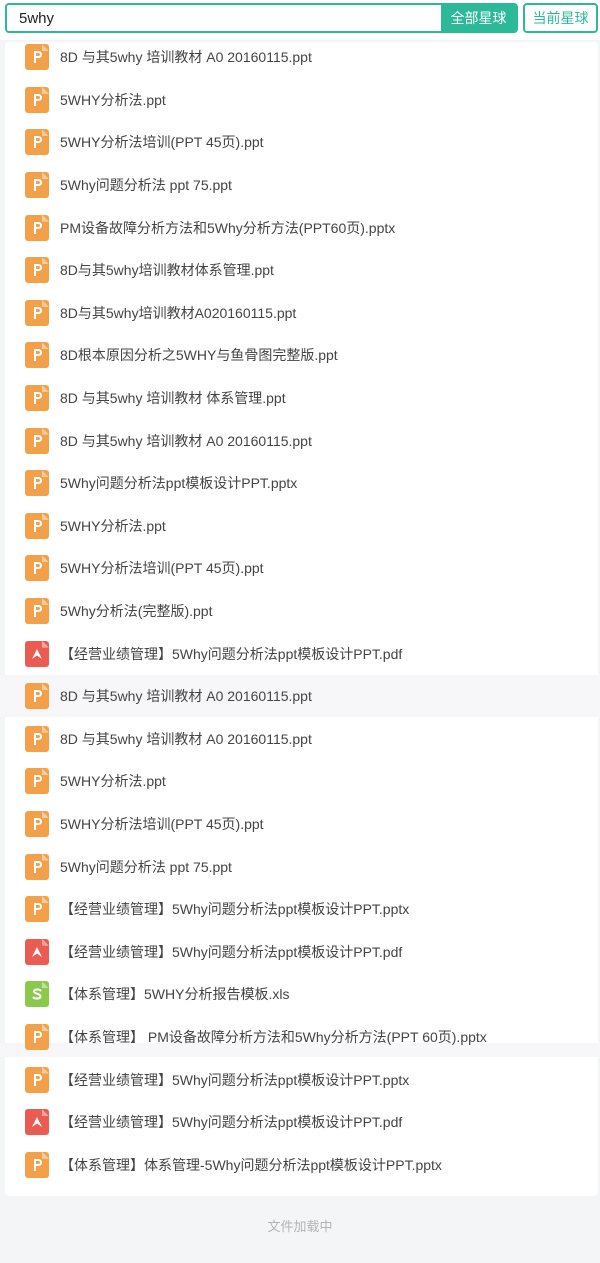  Describe the element at coordinates (178, 312) in the screenshot. I see `file-name: 8D与其5why培训教材A020160115.ppt` at that location.